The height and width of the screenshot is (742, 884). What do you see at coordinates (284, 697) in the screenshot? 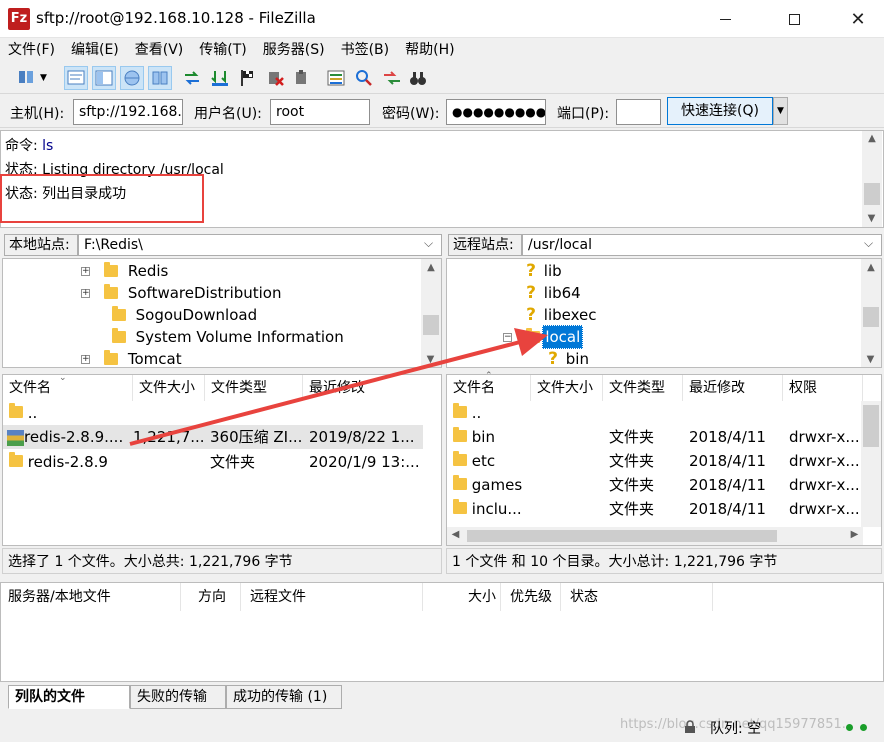
I see `tab-successful-transfers: 成功的传输 (1)` at bounding box center [284, 697].